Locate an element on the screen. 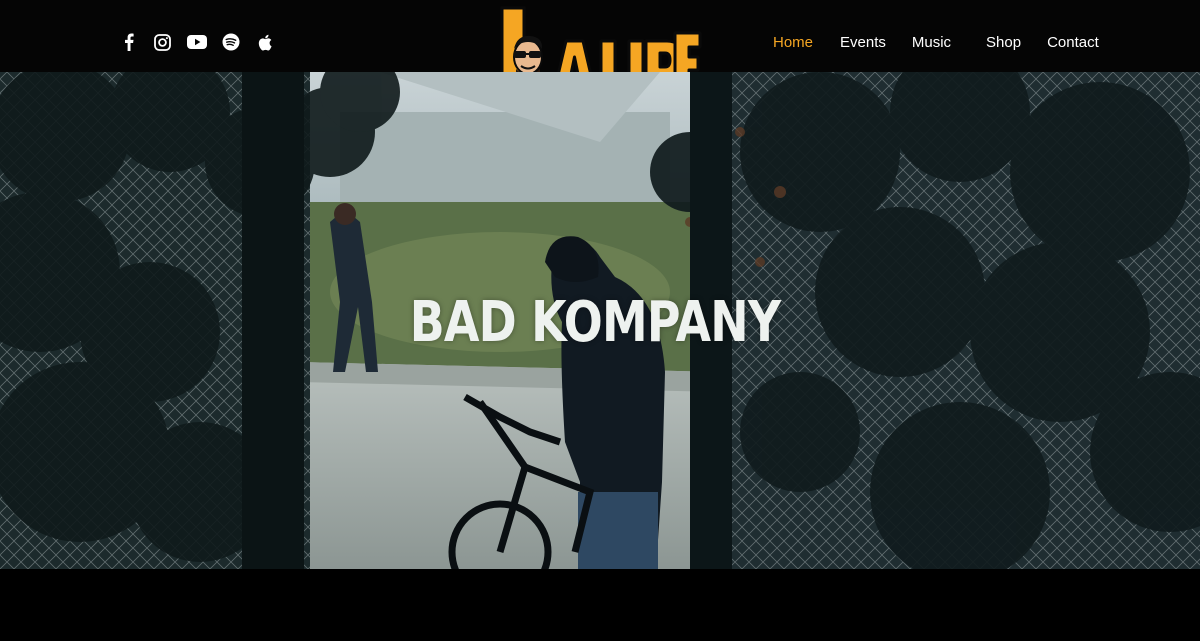 The image size is (1200, 641). spotify-link is located at coordinates (230, 42).